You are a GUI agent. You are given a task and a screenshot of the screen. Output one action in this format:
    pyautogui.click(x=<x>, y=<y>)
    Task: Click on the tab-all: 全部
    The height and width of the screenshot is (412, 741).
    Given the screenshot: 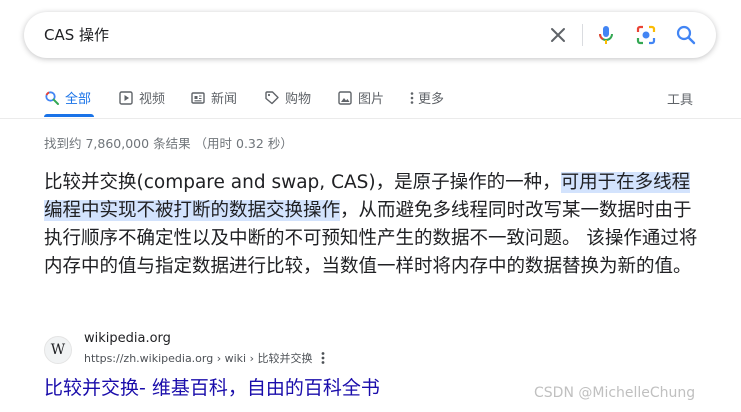 What is the action you would take?
    pyautogui.click(x=67, y=97)
    